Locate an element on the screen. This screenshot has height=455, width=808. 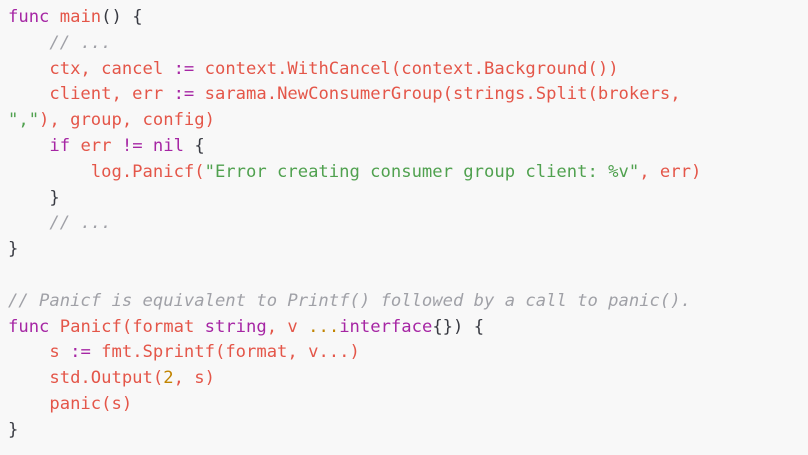
code-token: () { is located at coordinates (122, 17).